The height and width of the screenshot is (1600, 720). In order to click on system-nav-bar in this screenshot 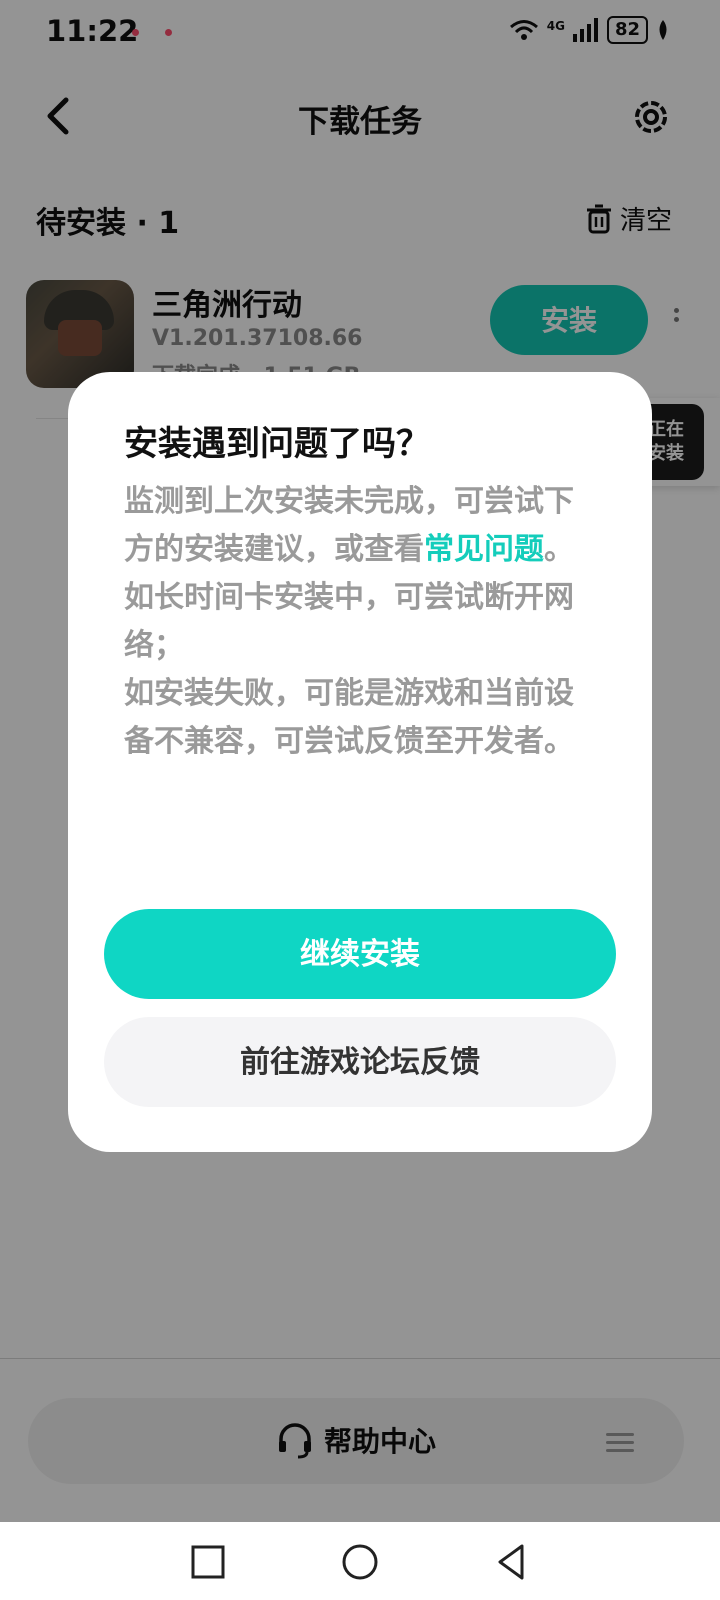, I will do `click(360, 1561)`.